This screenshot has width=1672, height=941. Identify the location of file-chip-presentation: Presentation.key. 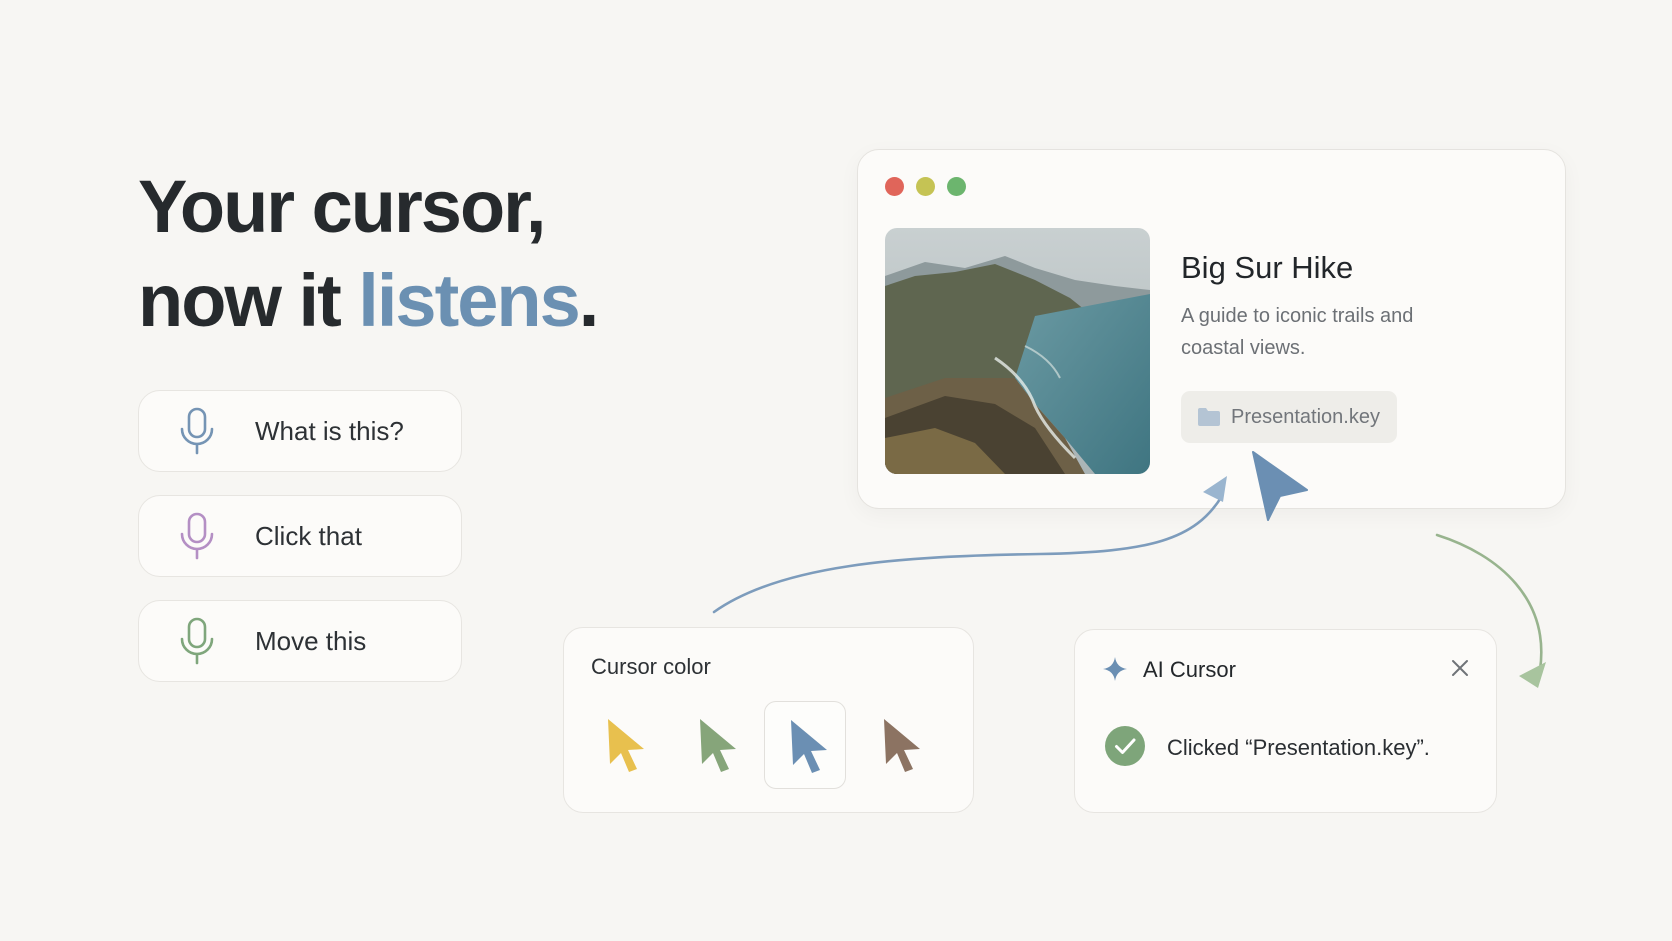
(1289, 417).